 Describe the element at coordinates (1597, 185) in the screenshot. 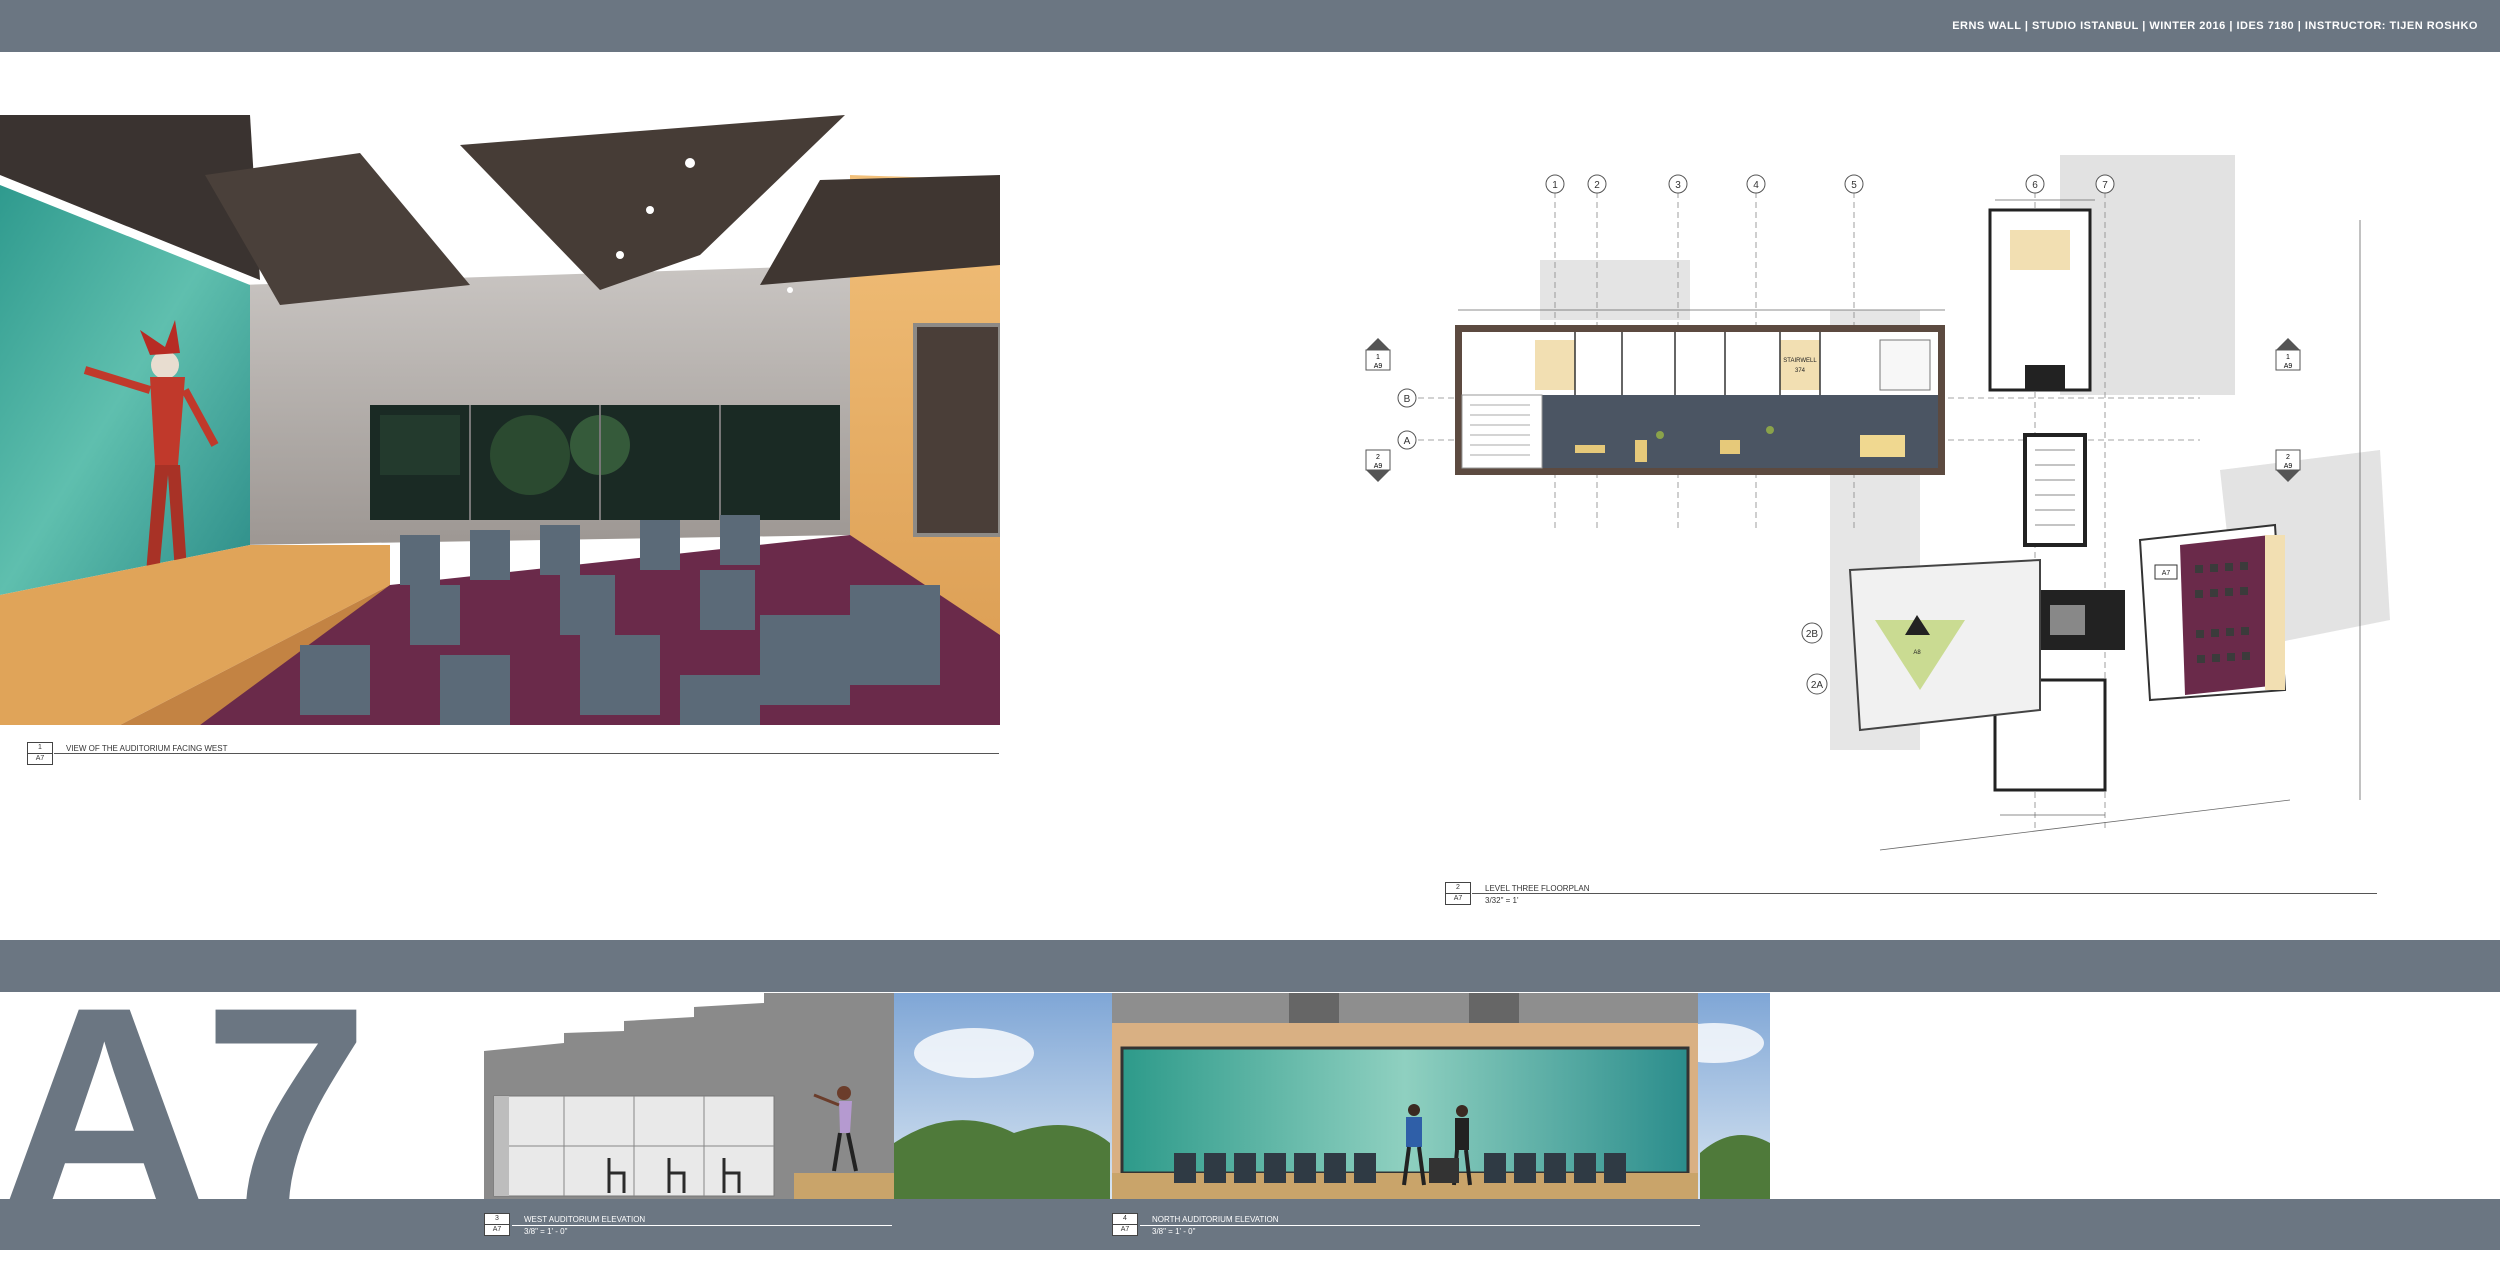

I see `grid-label-2: 2` at that location.